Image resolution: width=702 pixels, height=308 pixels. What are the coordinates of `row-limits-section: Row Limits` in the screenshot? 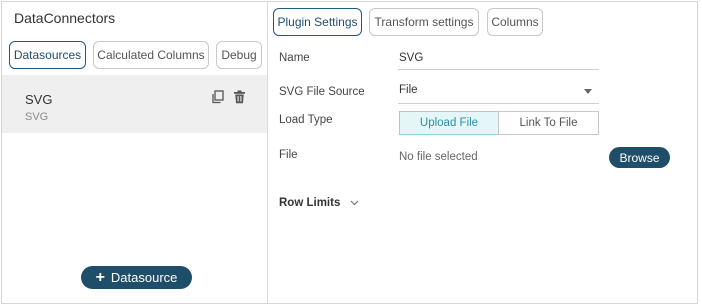 It's located at (319, 203).